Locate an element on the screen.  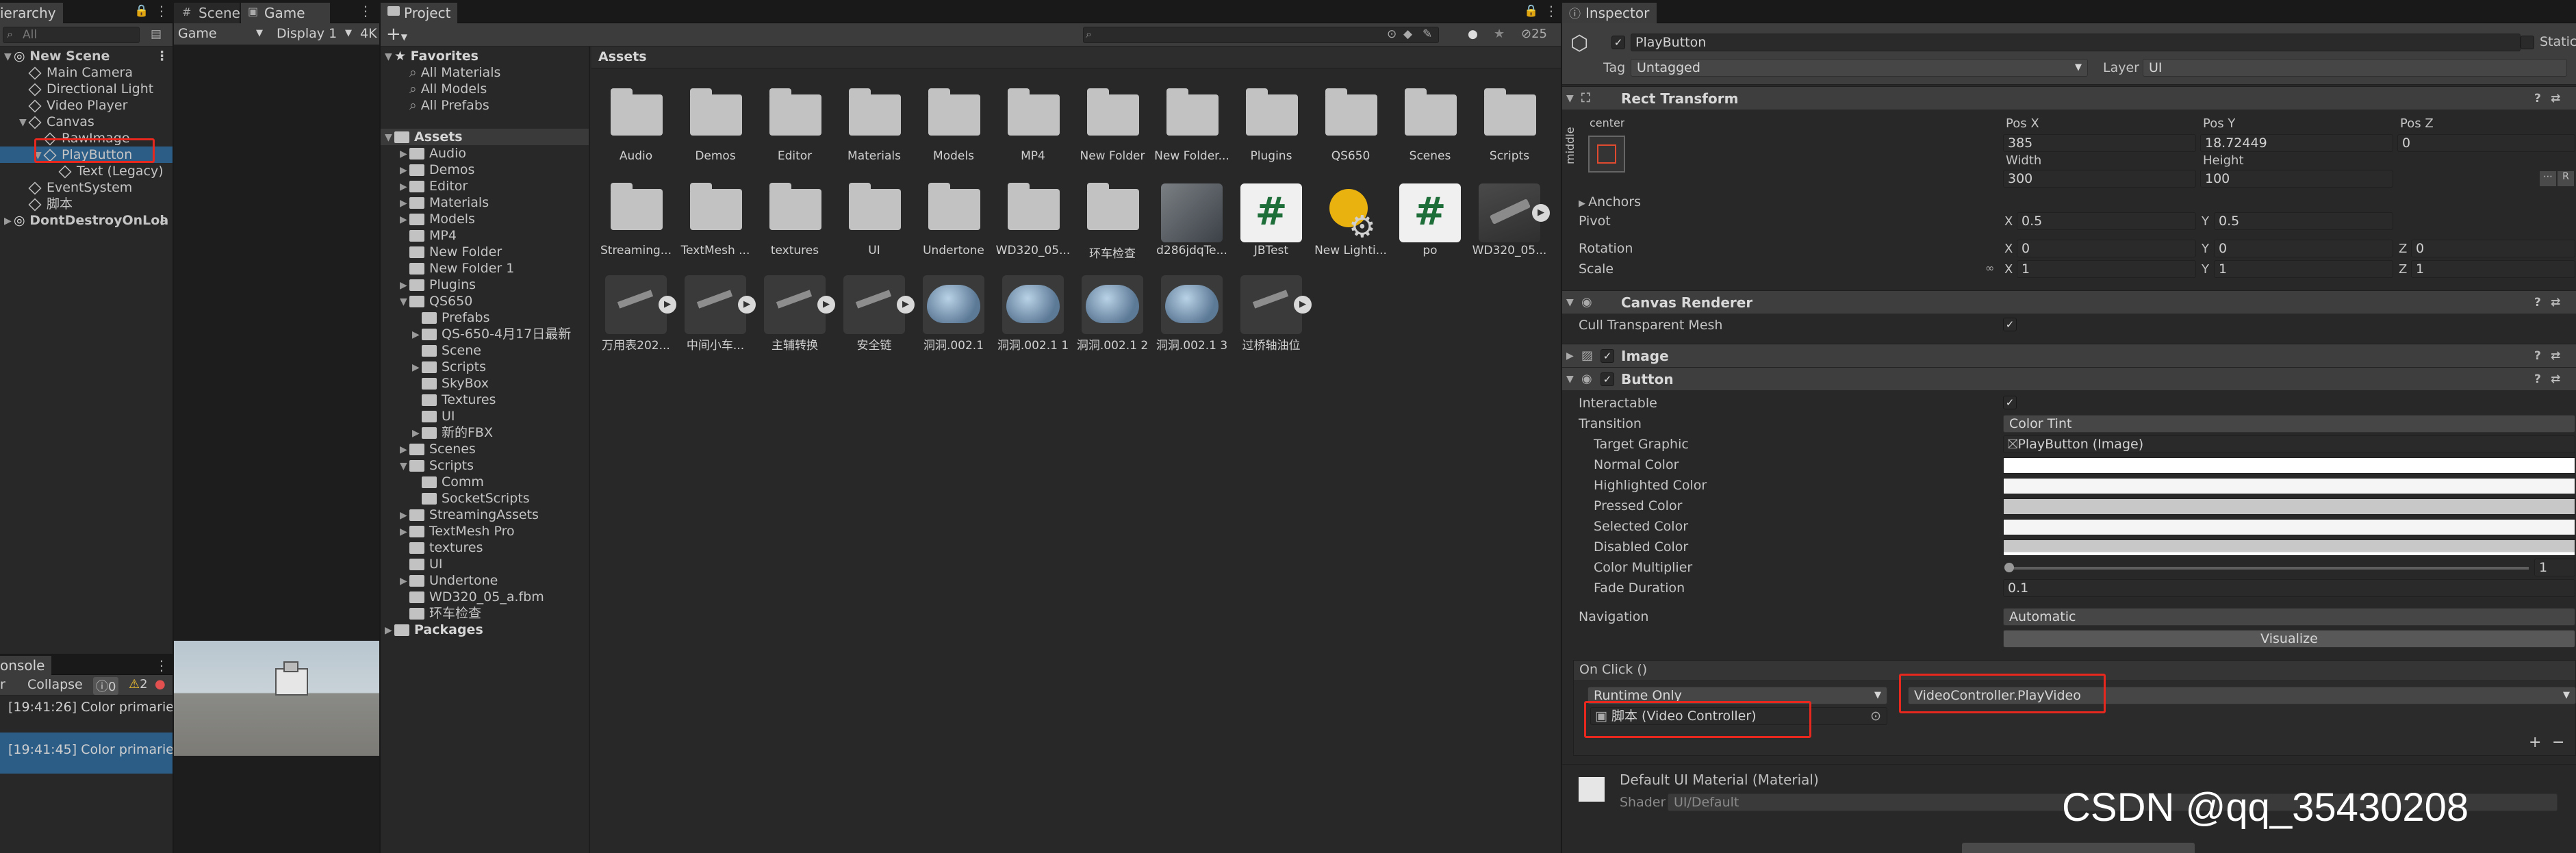
interactable-checkbox: ✓ is located at coordinates (2010, 402).